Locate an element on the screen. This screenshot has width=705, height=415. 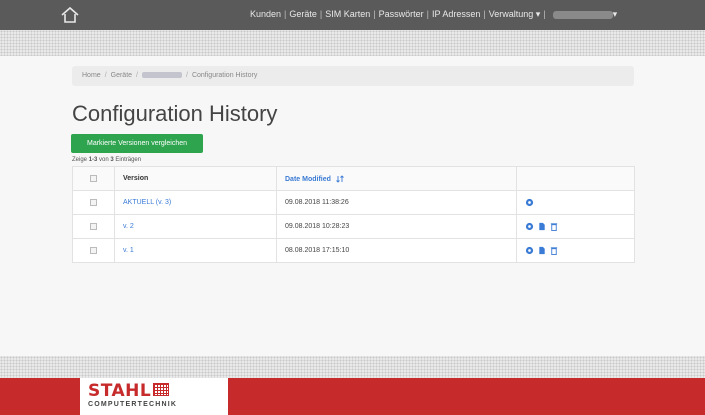
nav-item-passwoerter: Passwörter is located at coordinates (401, 14).